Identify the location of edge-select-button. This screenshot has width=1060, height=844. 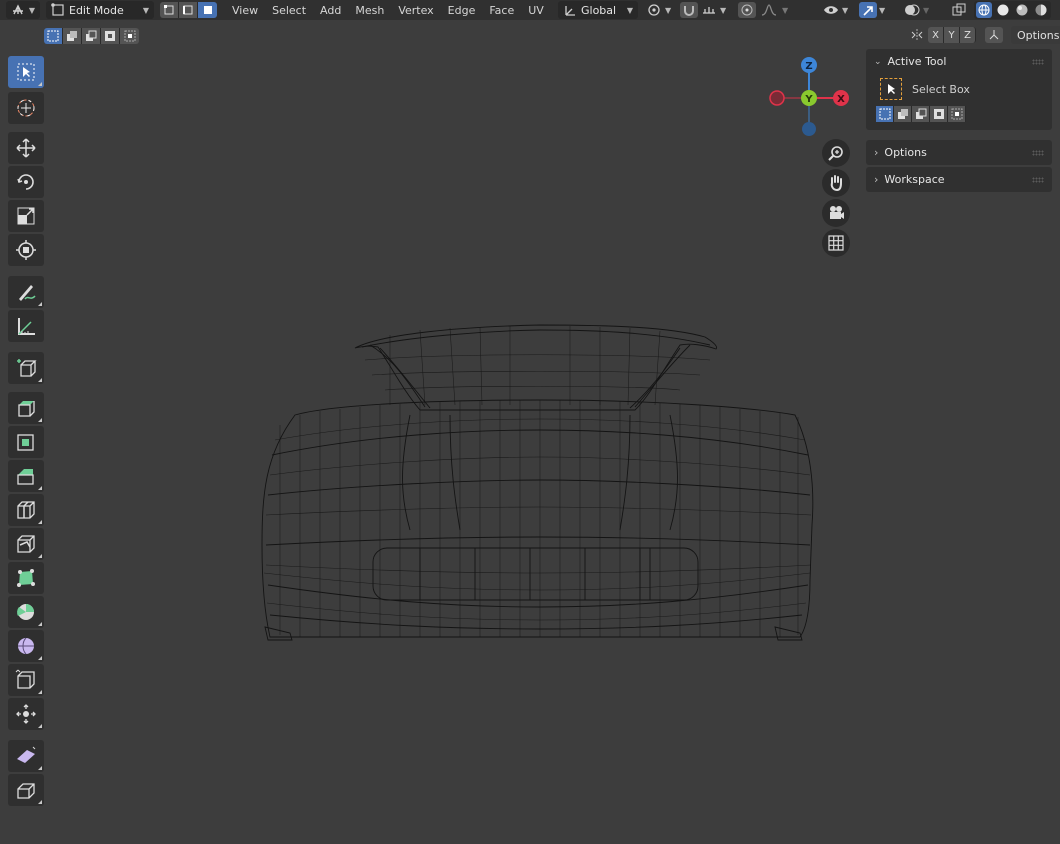
(188, 10).